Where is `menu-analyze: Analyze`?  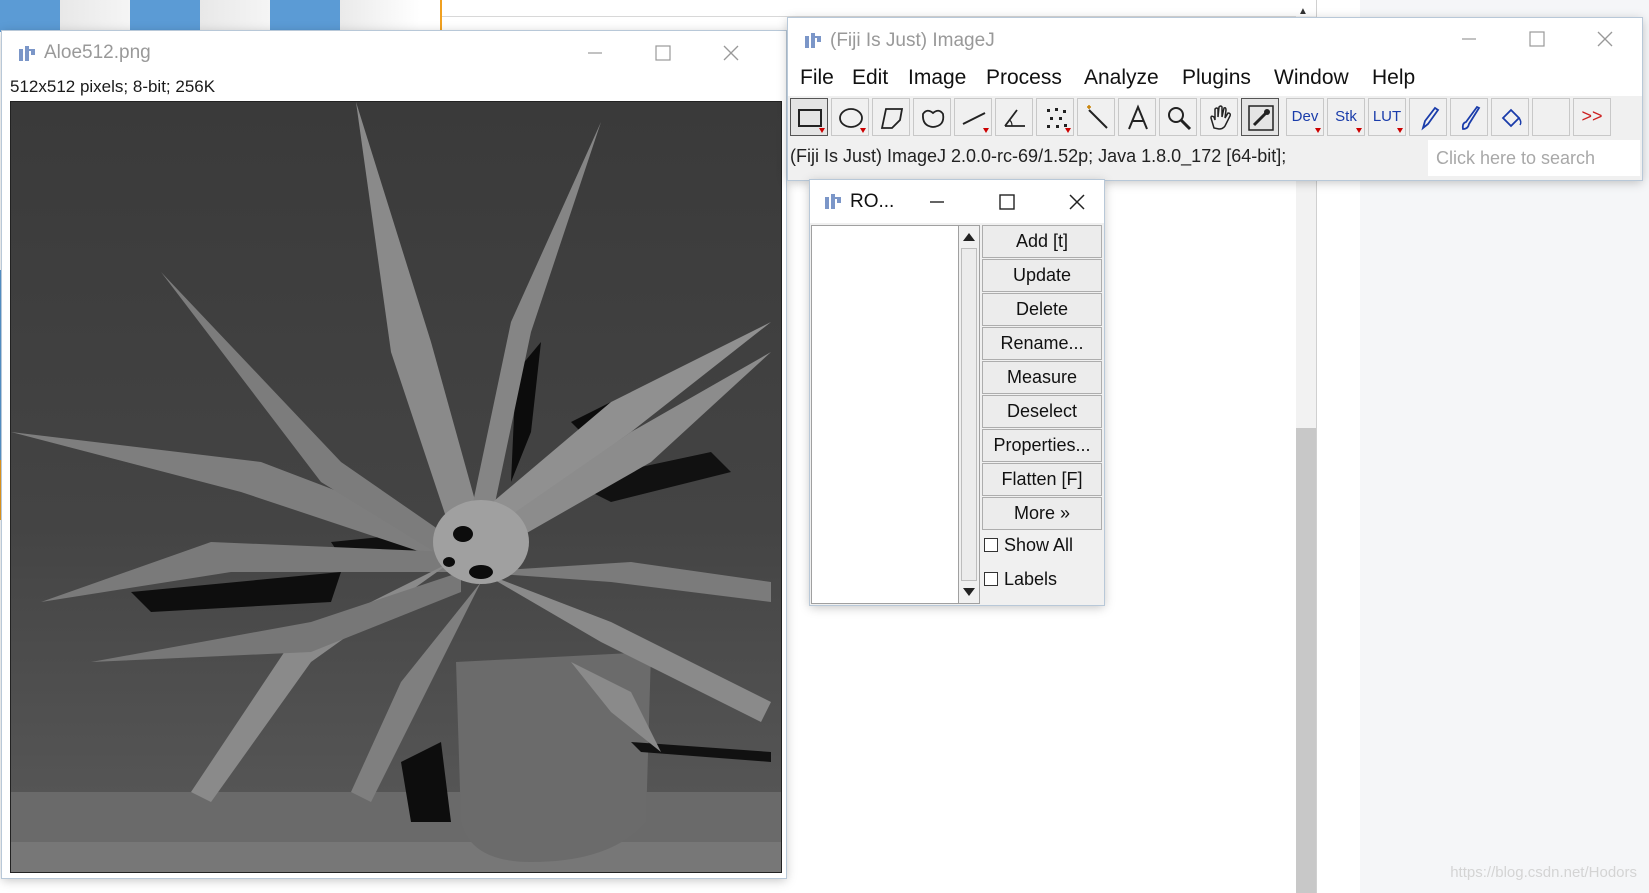 menu-analyze: Analyze is located at coordinates (1121, 78).